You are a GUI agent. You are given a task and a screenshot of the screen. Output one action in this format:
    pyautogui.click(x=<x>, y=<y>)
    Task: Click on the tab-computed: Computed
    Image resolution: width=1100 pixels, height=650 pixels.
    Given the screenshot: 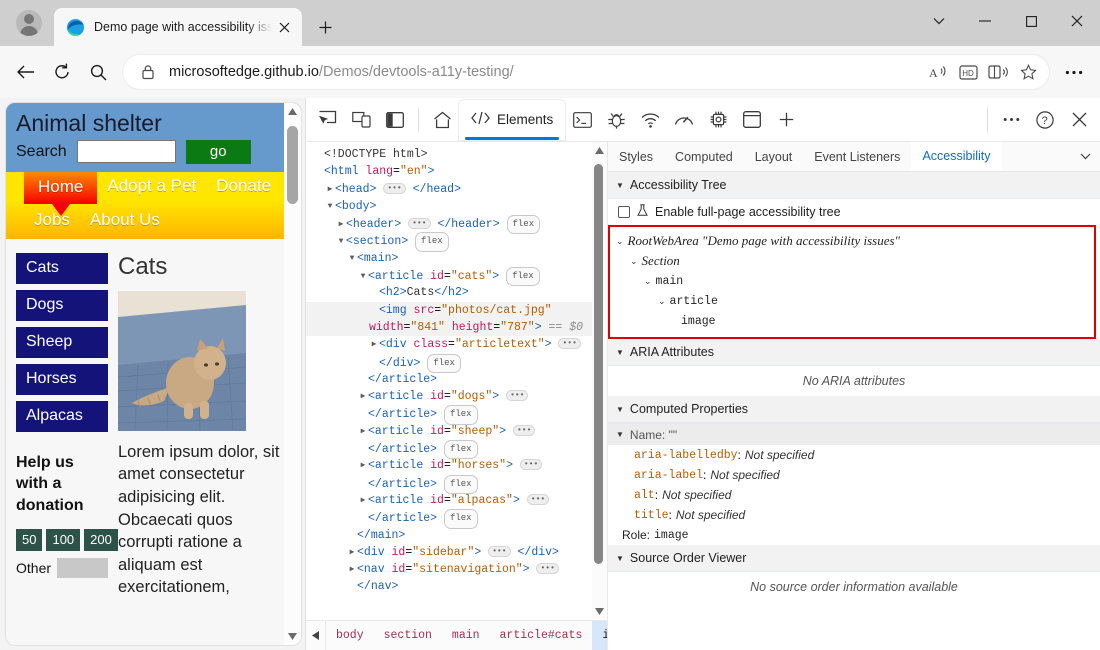 What is the action you would take?
    pyautogui.click(x=704, y=156)
    